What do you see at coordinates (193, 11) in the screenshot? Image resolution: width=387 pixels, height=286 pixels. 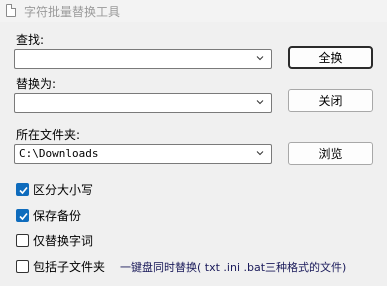 I see `title-bar: 字符批量替换工具` at bounding box center [193, 11].